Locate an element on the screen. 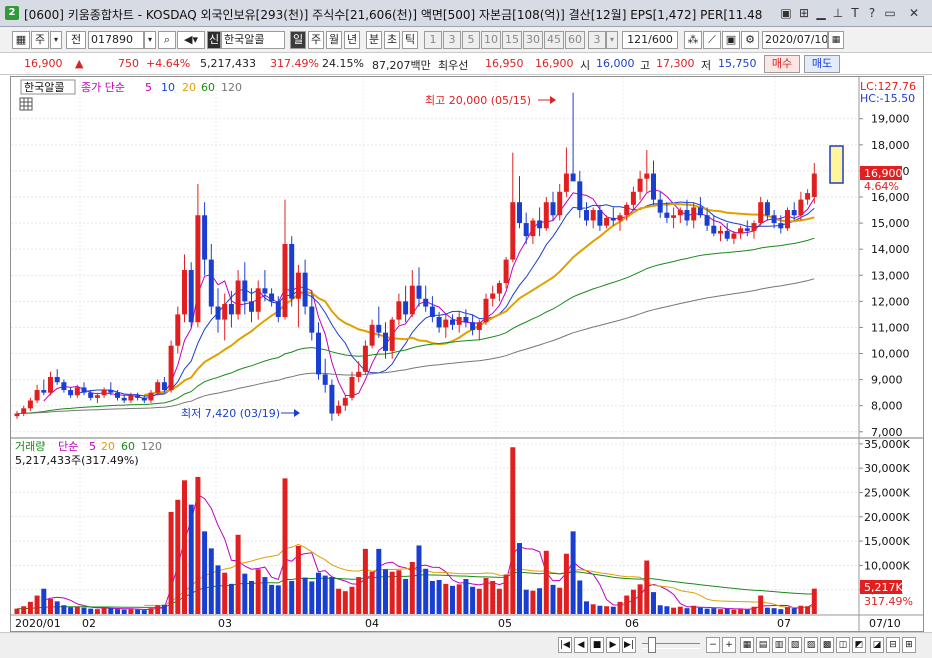 The height and width of the screenshot is (658, 932). type-dropdown-icon: ▾ is located at coordinates (56, 40).